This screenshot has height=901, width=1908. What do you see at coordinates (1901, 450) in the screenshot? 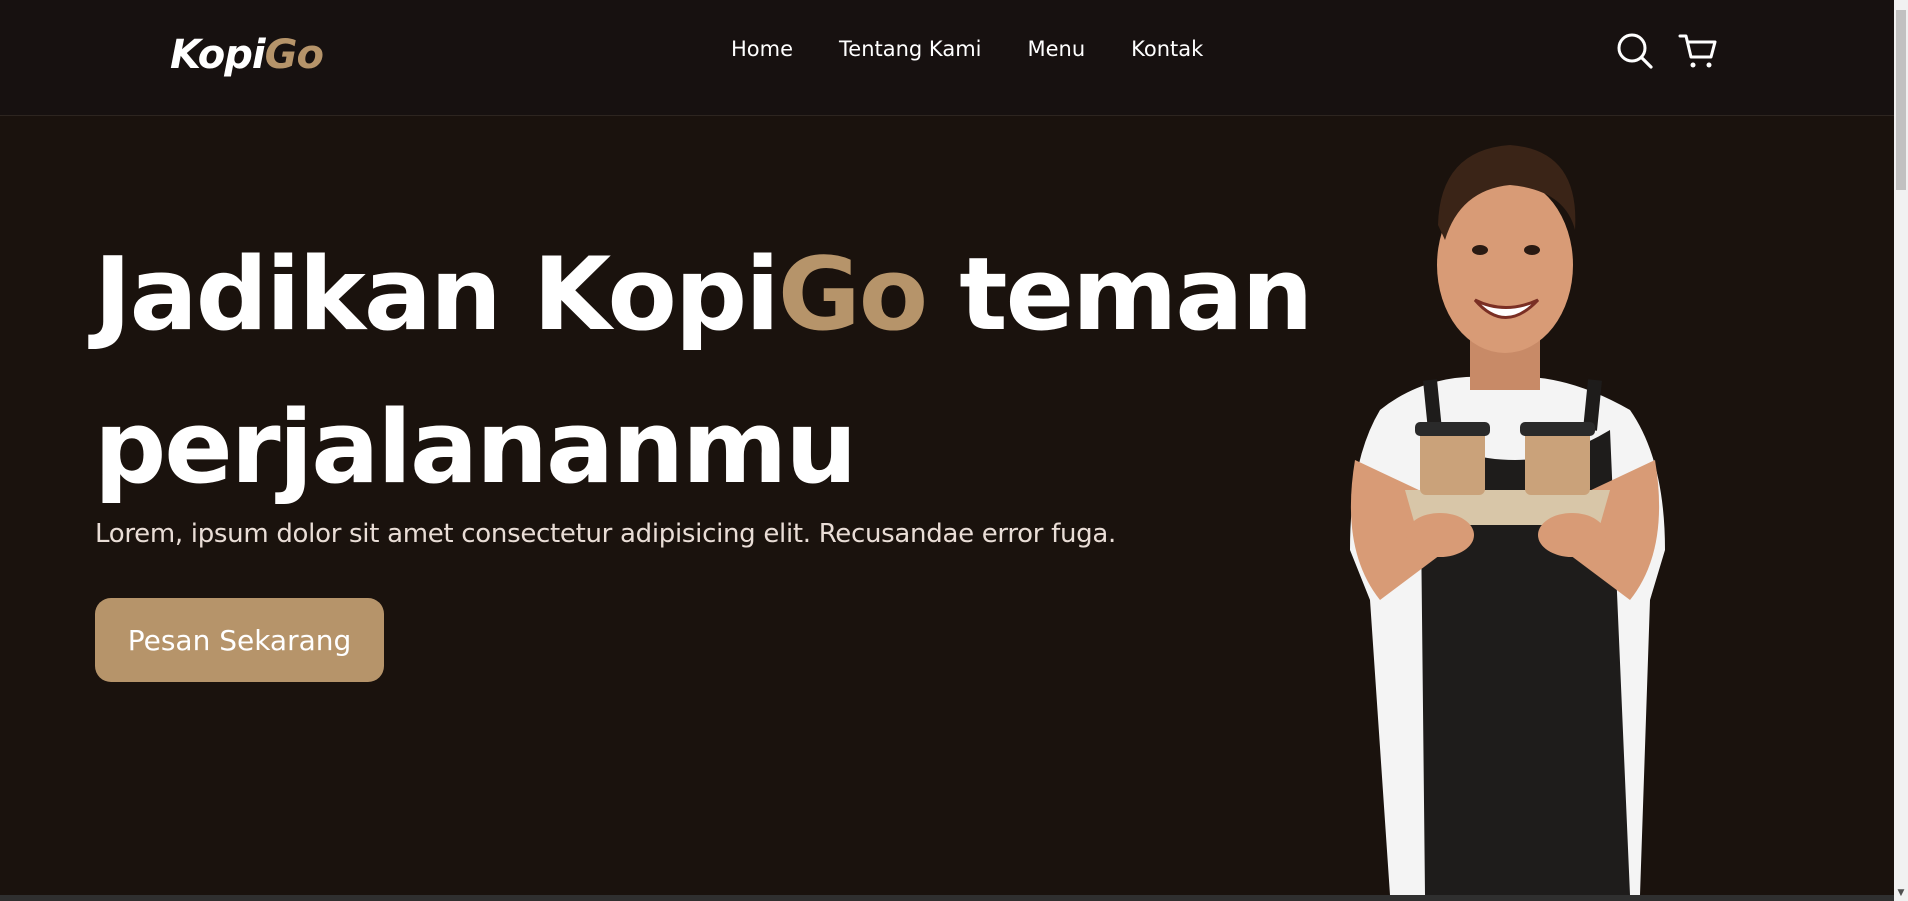
I see `scrollbar: ▼` at bounding box center [1901, 450].